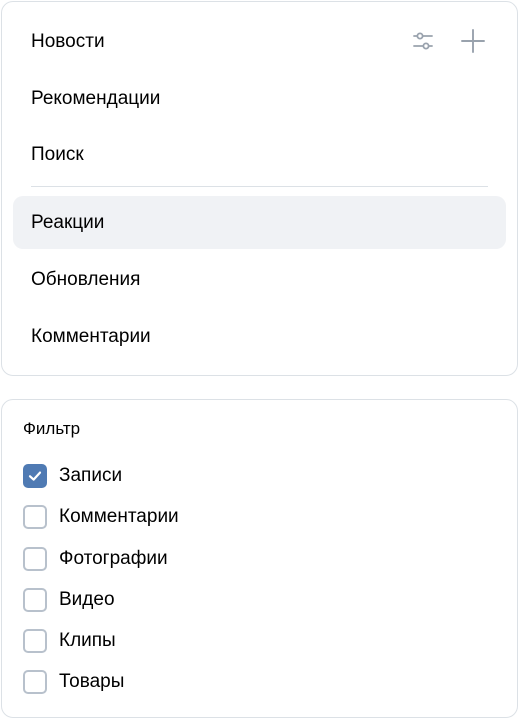 The image size is (521, 720). I want to click on plus-icon, so click(473, 41).